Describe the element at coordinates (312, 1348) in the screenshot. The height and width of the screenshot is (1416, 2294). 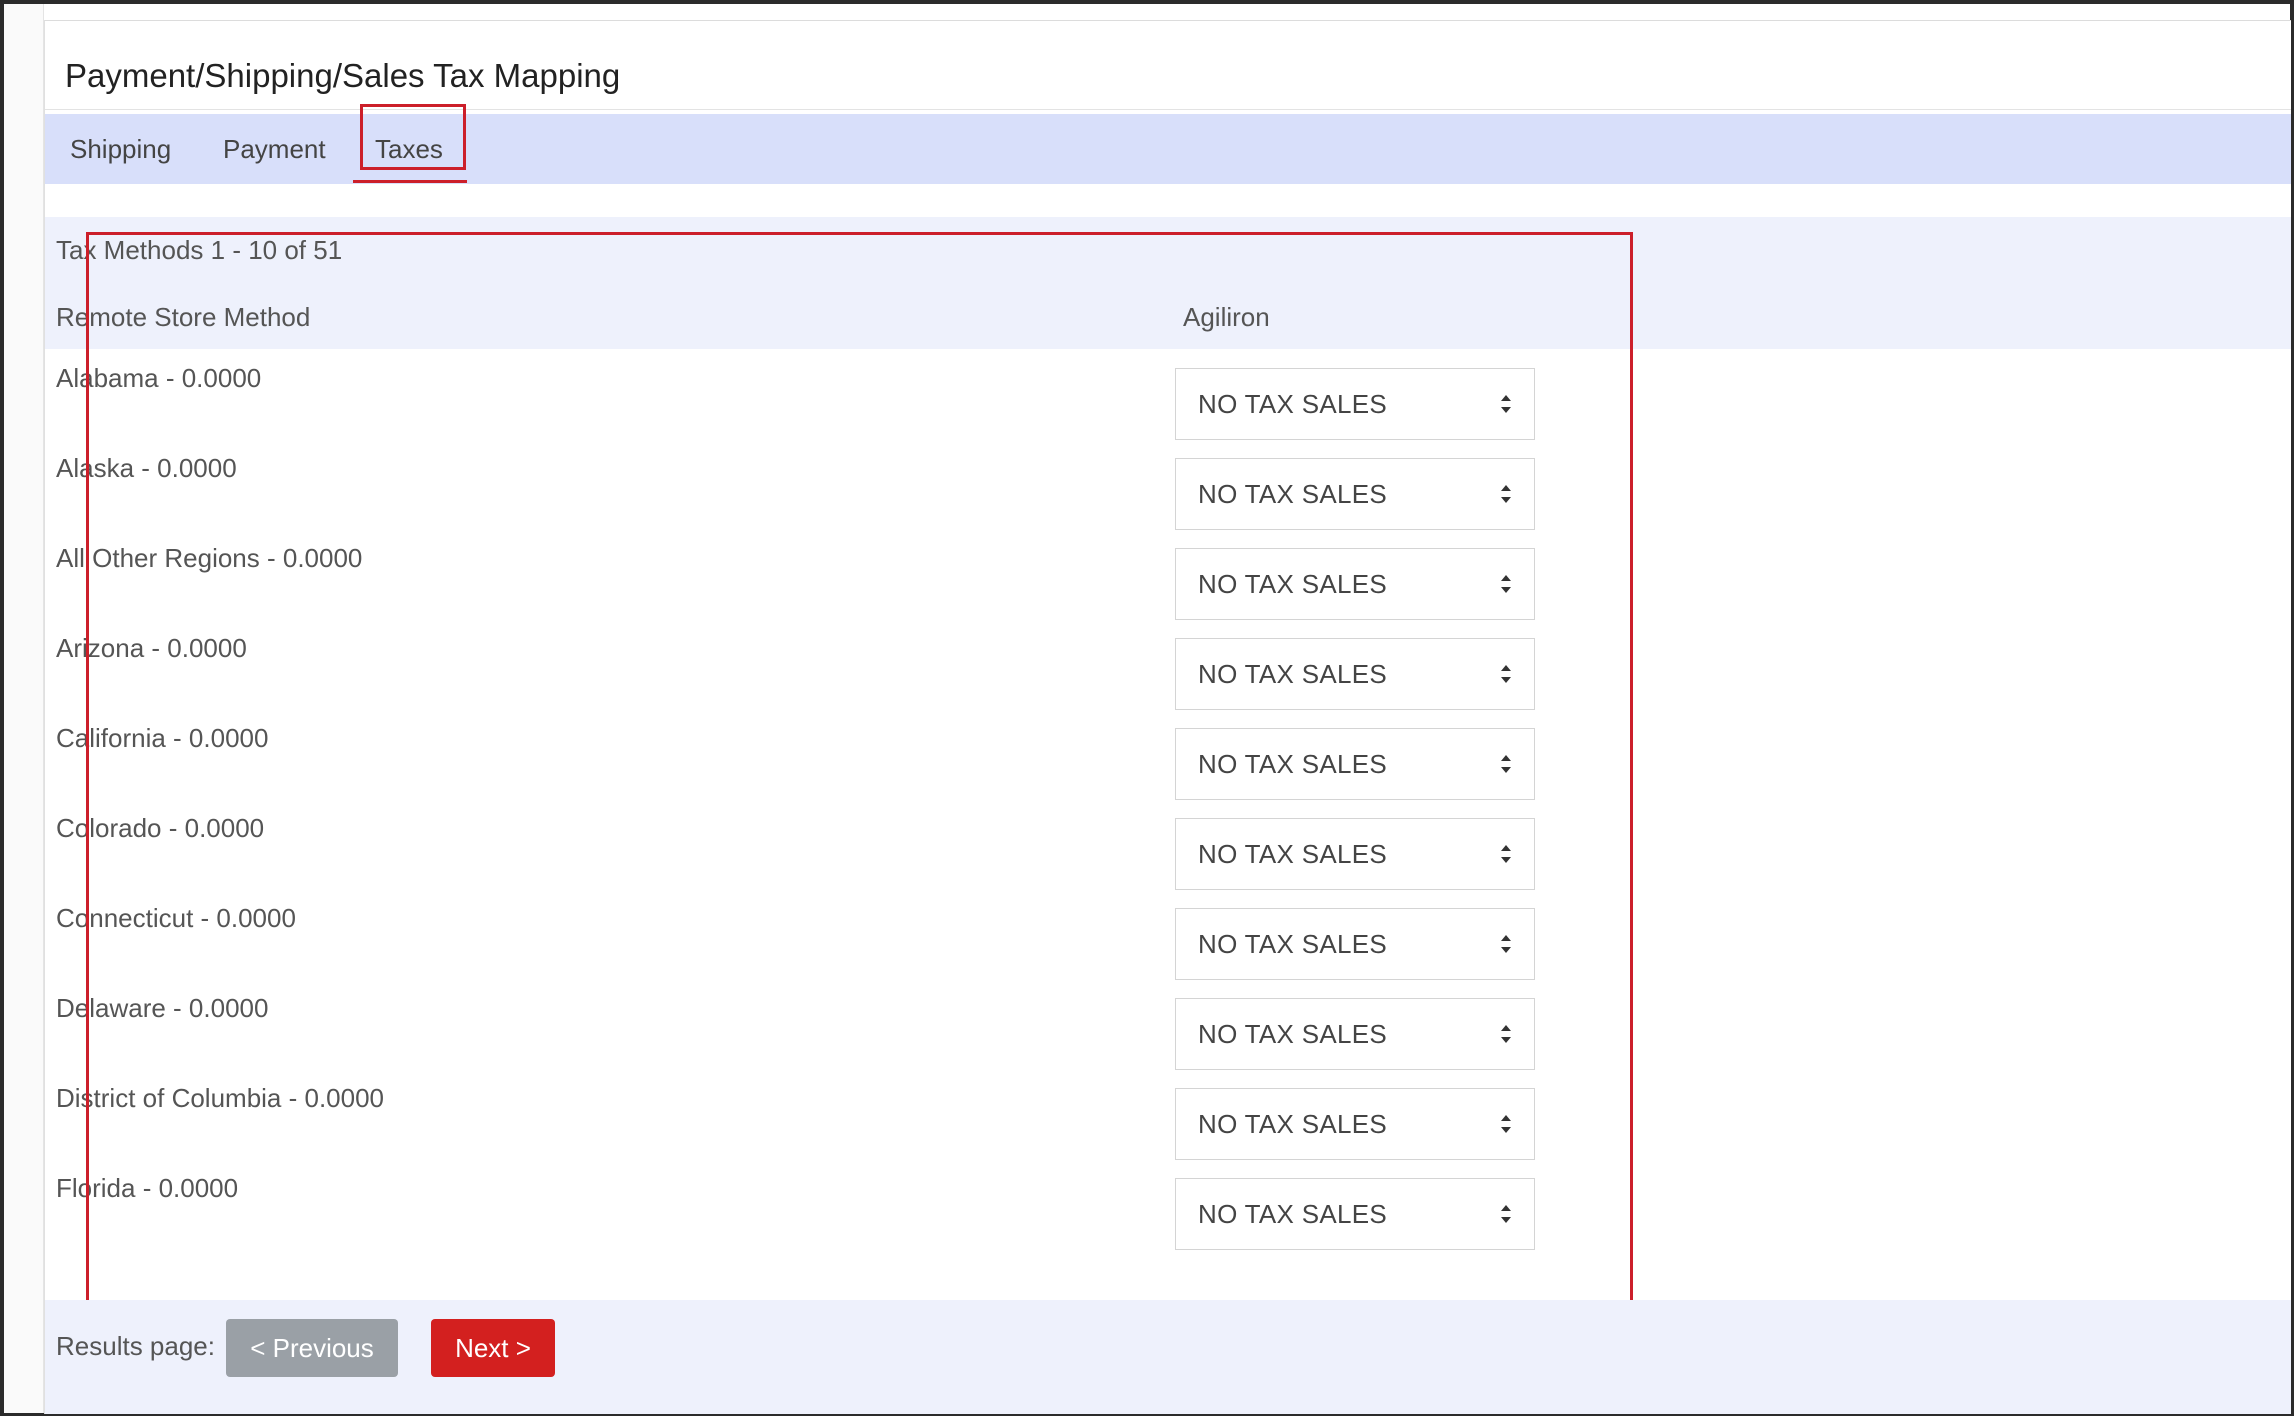
I see `previous-button: < Previous` at that location.